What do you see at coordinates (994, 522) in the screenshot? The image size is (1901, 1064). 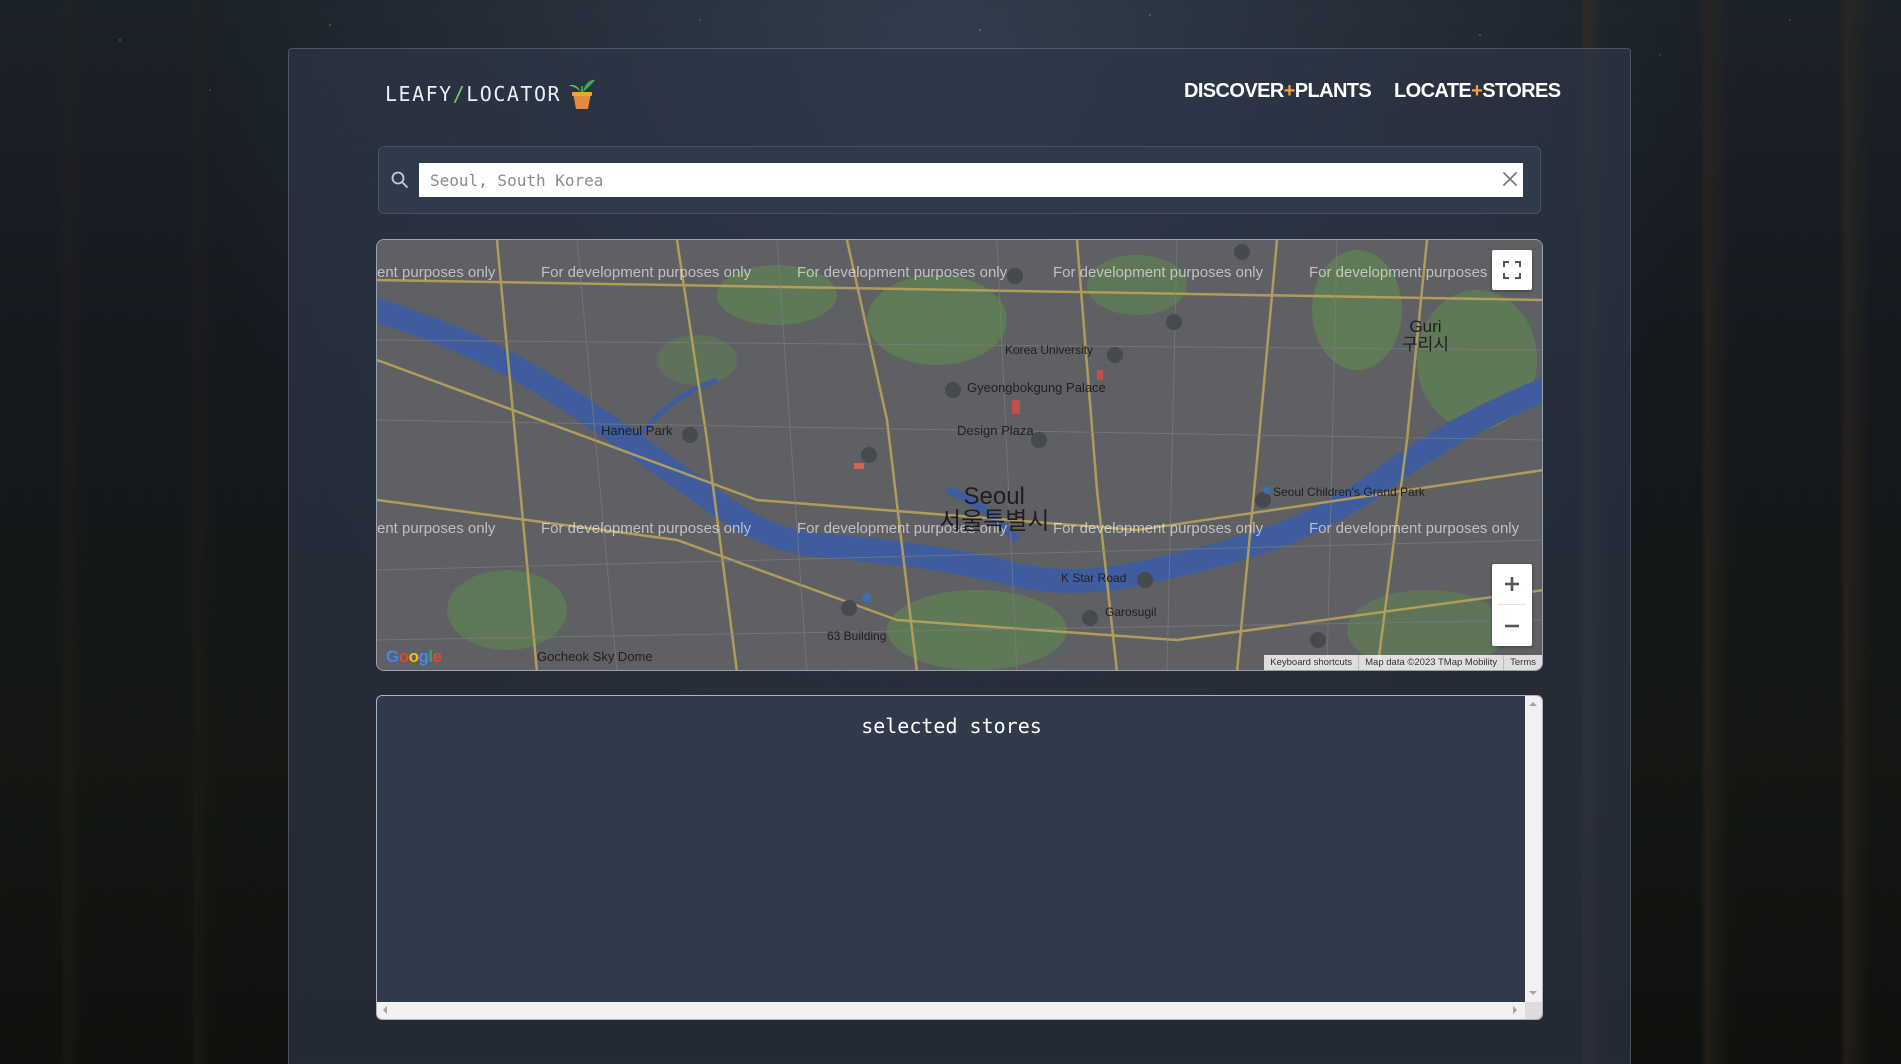 I see `map-city-name-kr: 서울특별시` at bounding box center [994, 522].